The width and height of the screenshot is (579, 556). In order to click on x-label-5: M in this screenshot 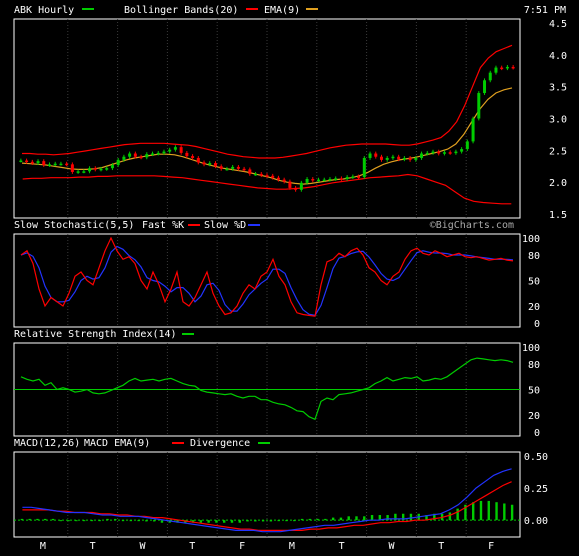, I will do `click(292, 546)`.